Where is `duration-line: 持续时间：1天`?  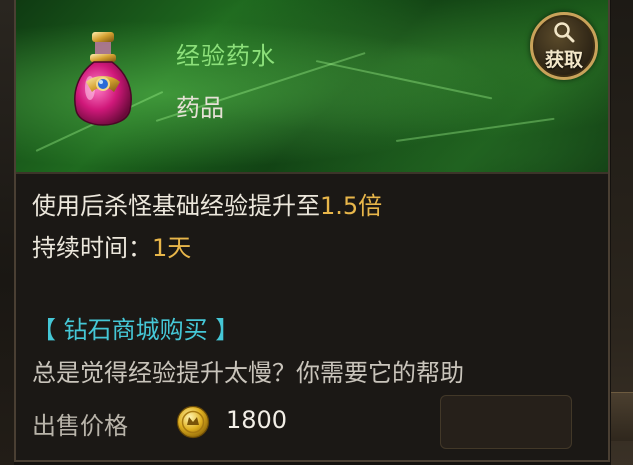 duration-line: 持续时间：1天 is located at coordinates (111, 245).